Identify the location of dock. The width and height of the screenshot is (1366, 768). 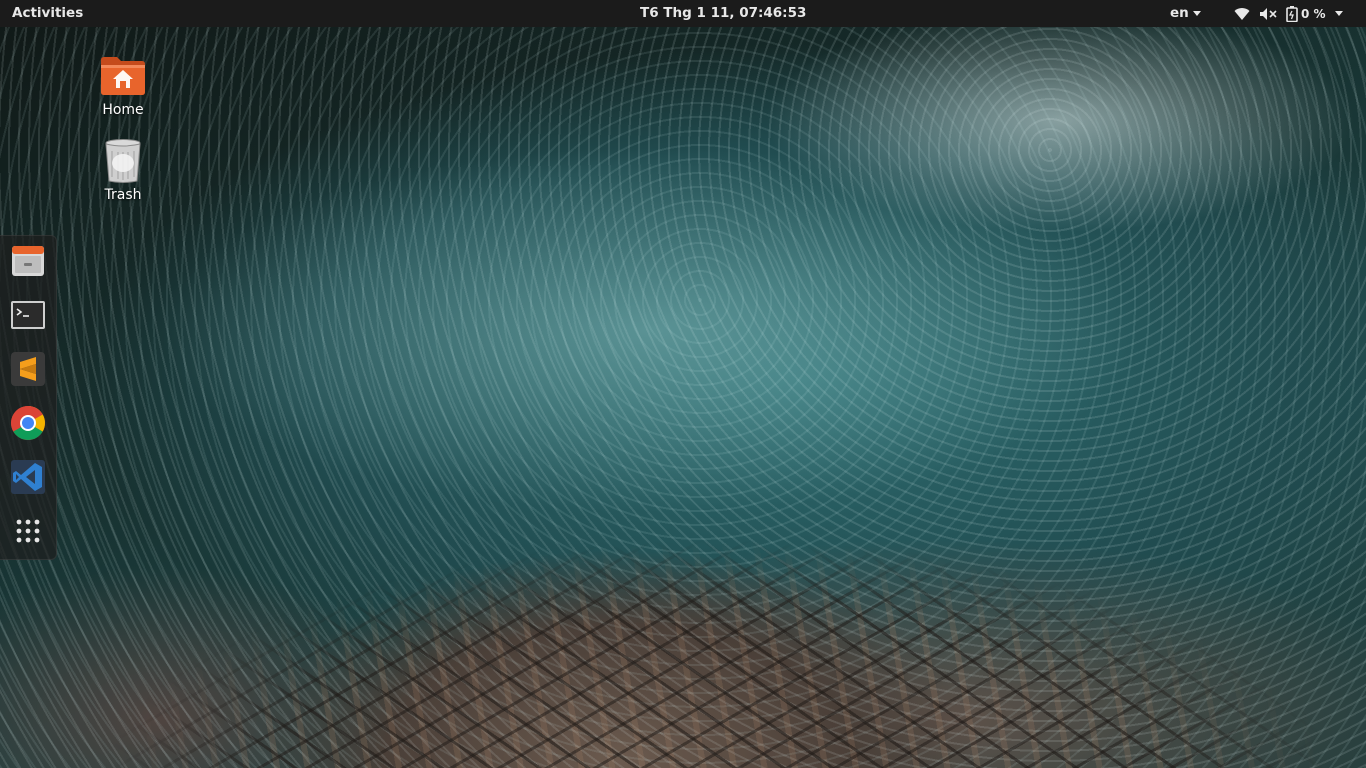
(28, 397).